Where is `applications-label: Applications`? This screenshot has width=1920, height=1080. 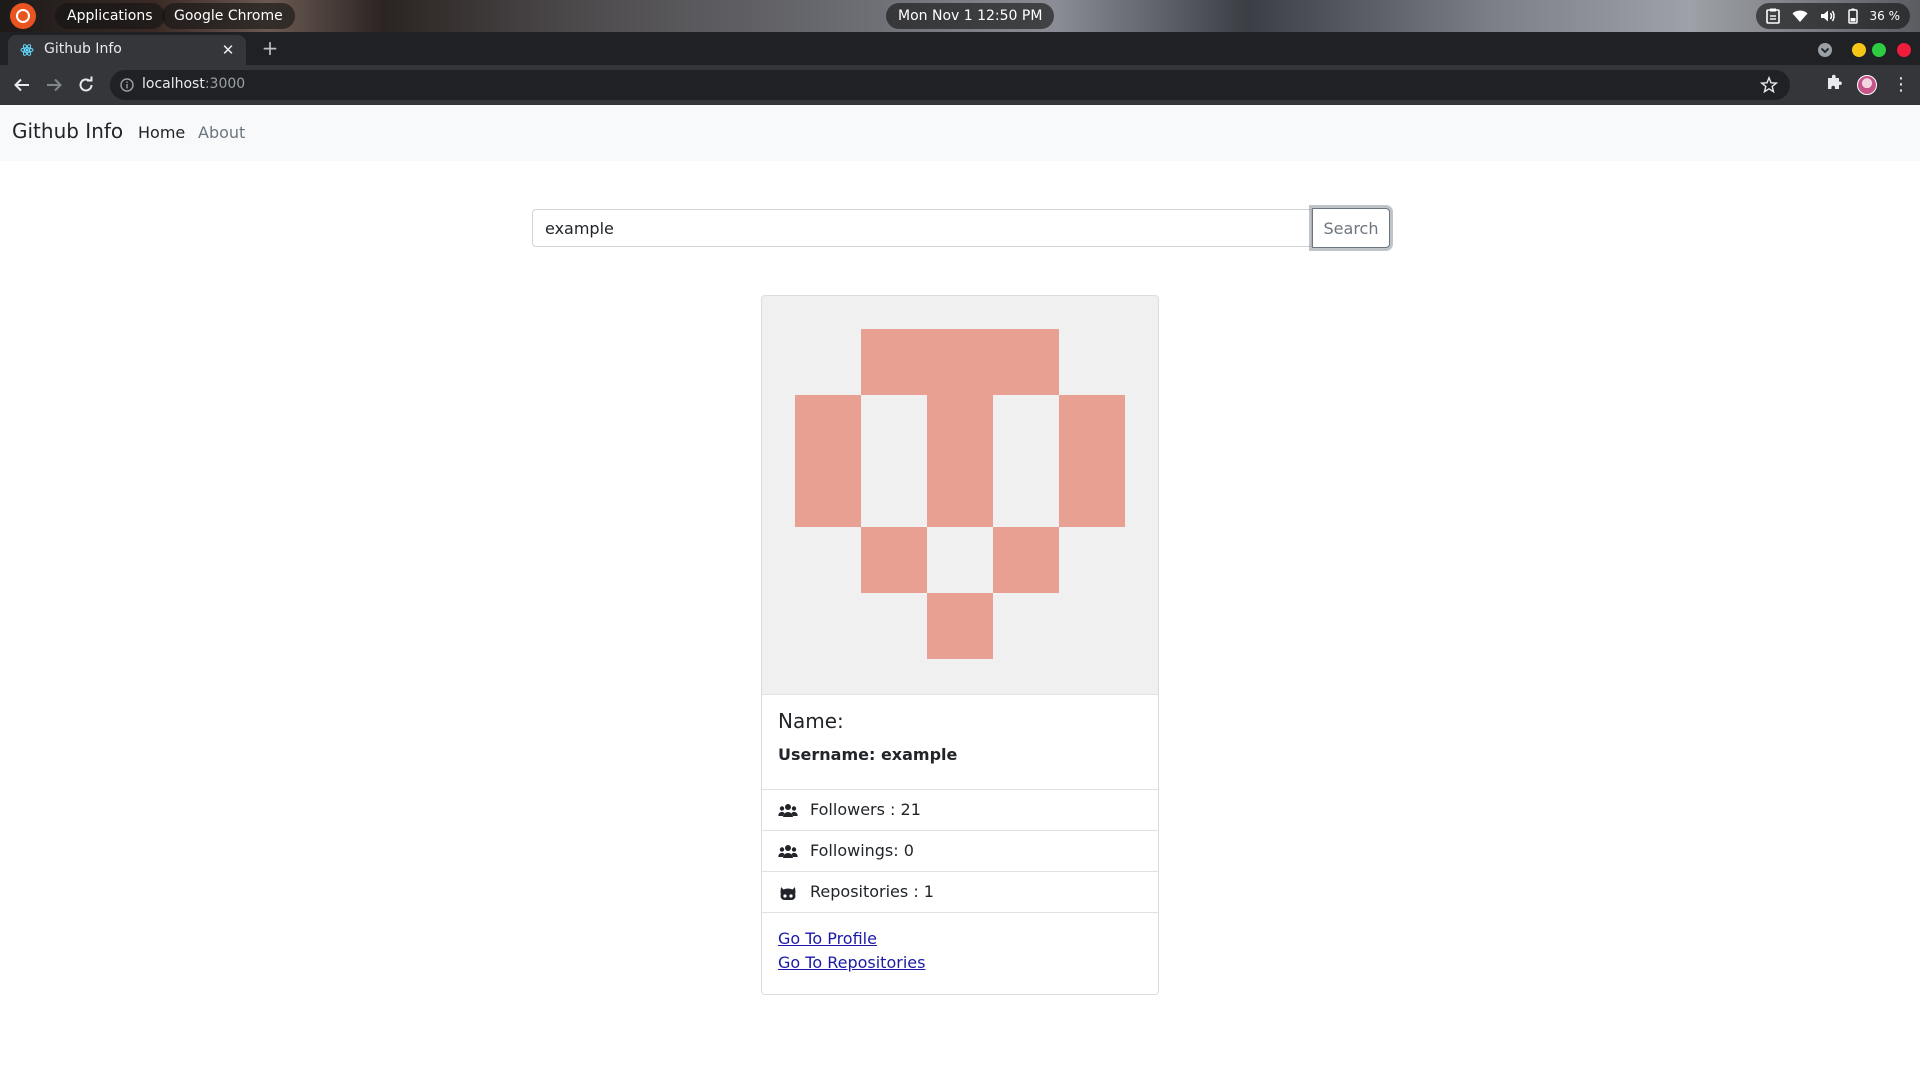
applications-label: Applications is located at coordinates (110, 16).